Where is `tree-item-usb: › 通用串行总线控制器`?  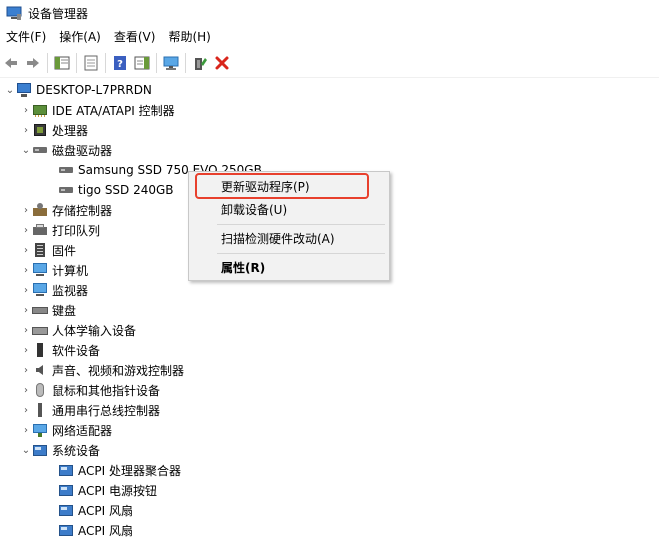 tree-item-usb: › 通用串行总线控制器 is located at coordinates (90, 410).